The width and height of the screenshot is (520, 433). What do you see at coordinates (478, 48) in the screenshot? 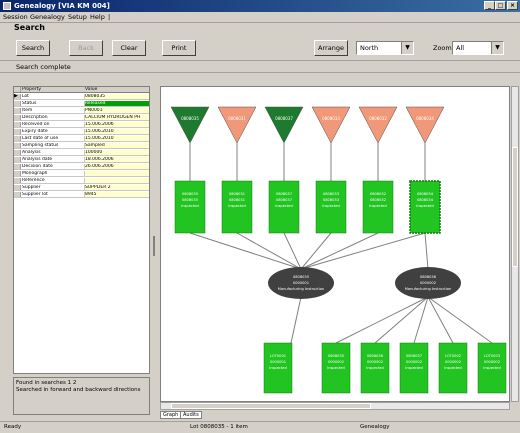
I see `zoom-select: All ▼` at bounding box center [478, 48].